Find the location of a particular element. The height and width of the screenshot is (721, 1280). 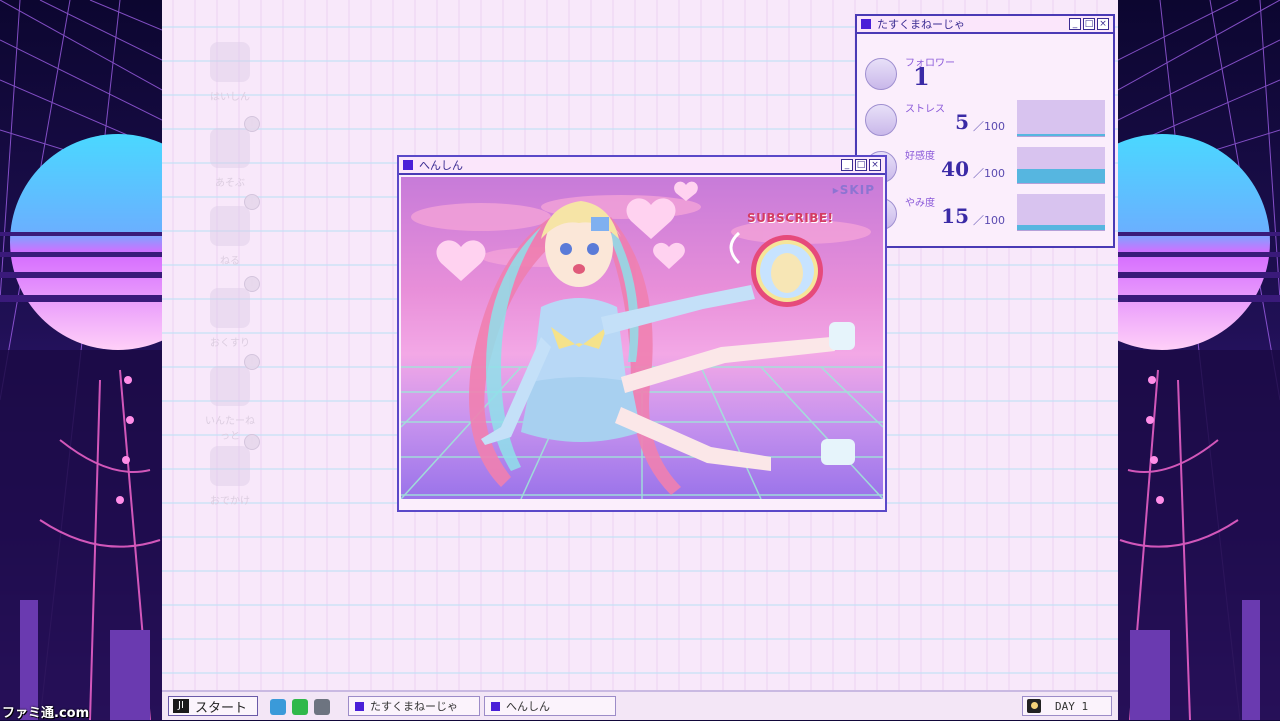

desktop-icon-stream: はいしん is located at coordinates (230, 72).